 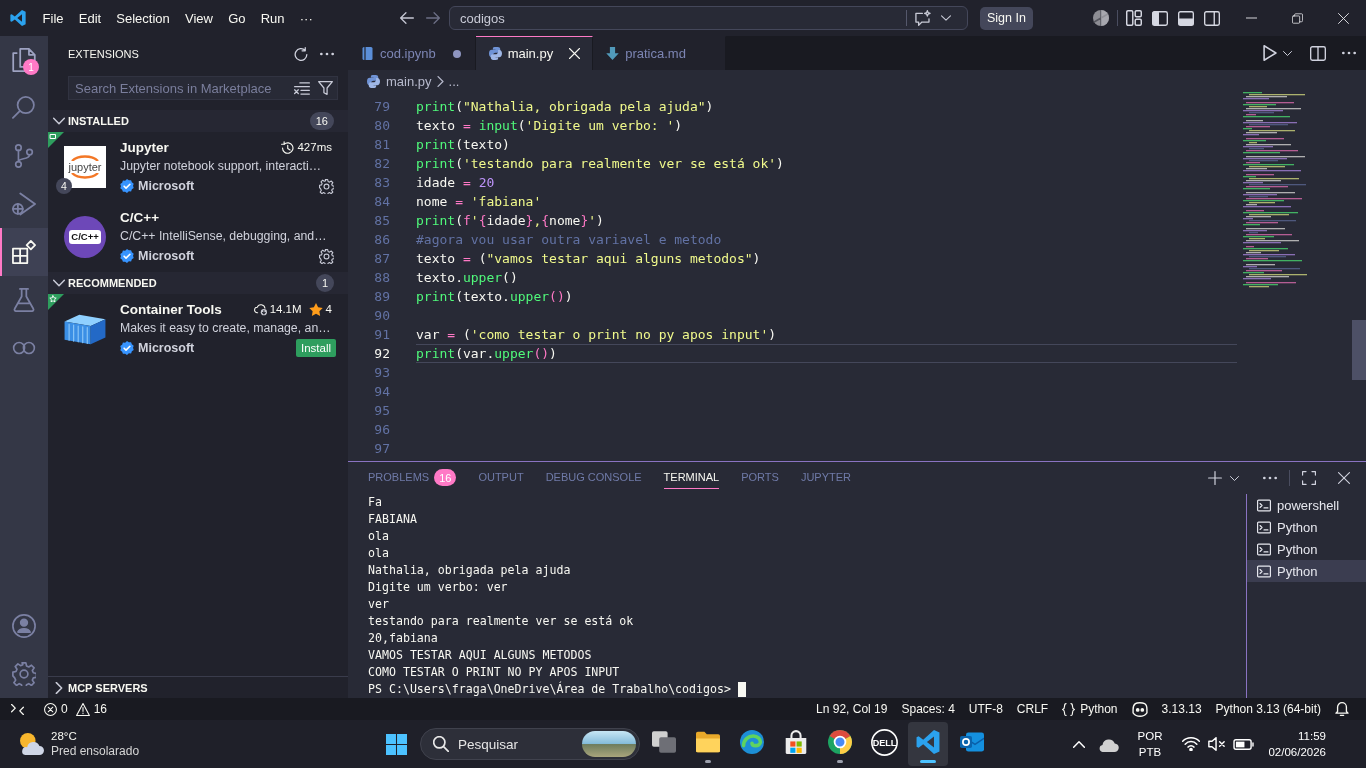 I want to click on search-bar: Pesquisar, so click(x=530, y=744).